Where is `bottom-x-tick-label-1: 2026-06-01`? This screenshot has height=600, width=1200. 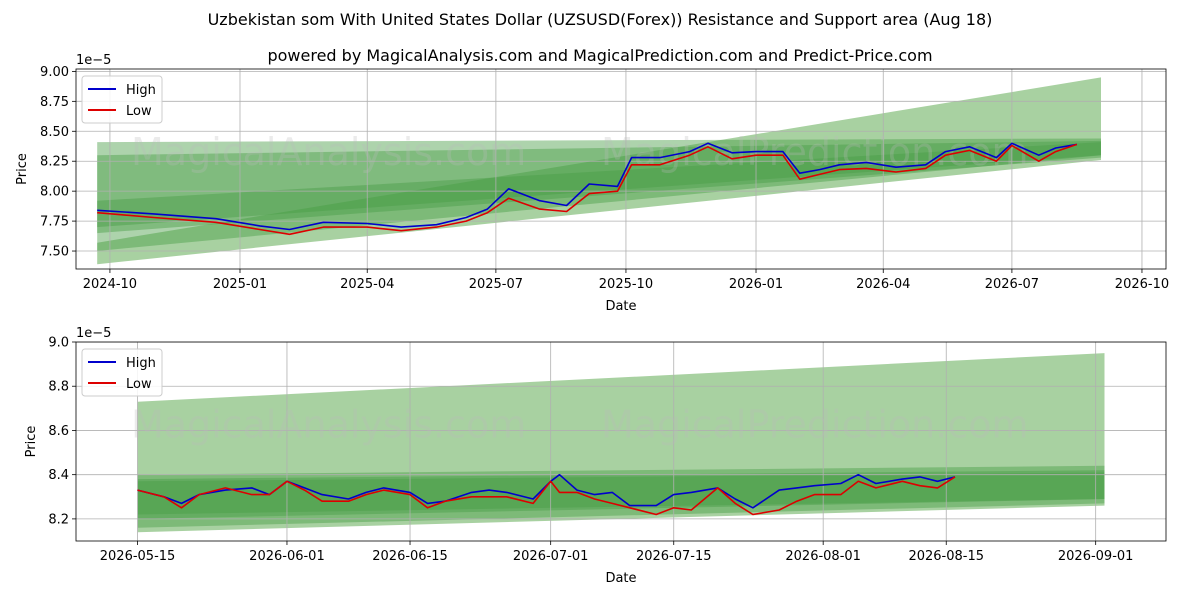
bottom-x-tick-label-1: 2026-06-01 is located at coordinates (287, 556).